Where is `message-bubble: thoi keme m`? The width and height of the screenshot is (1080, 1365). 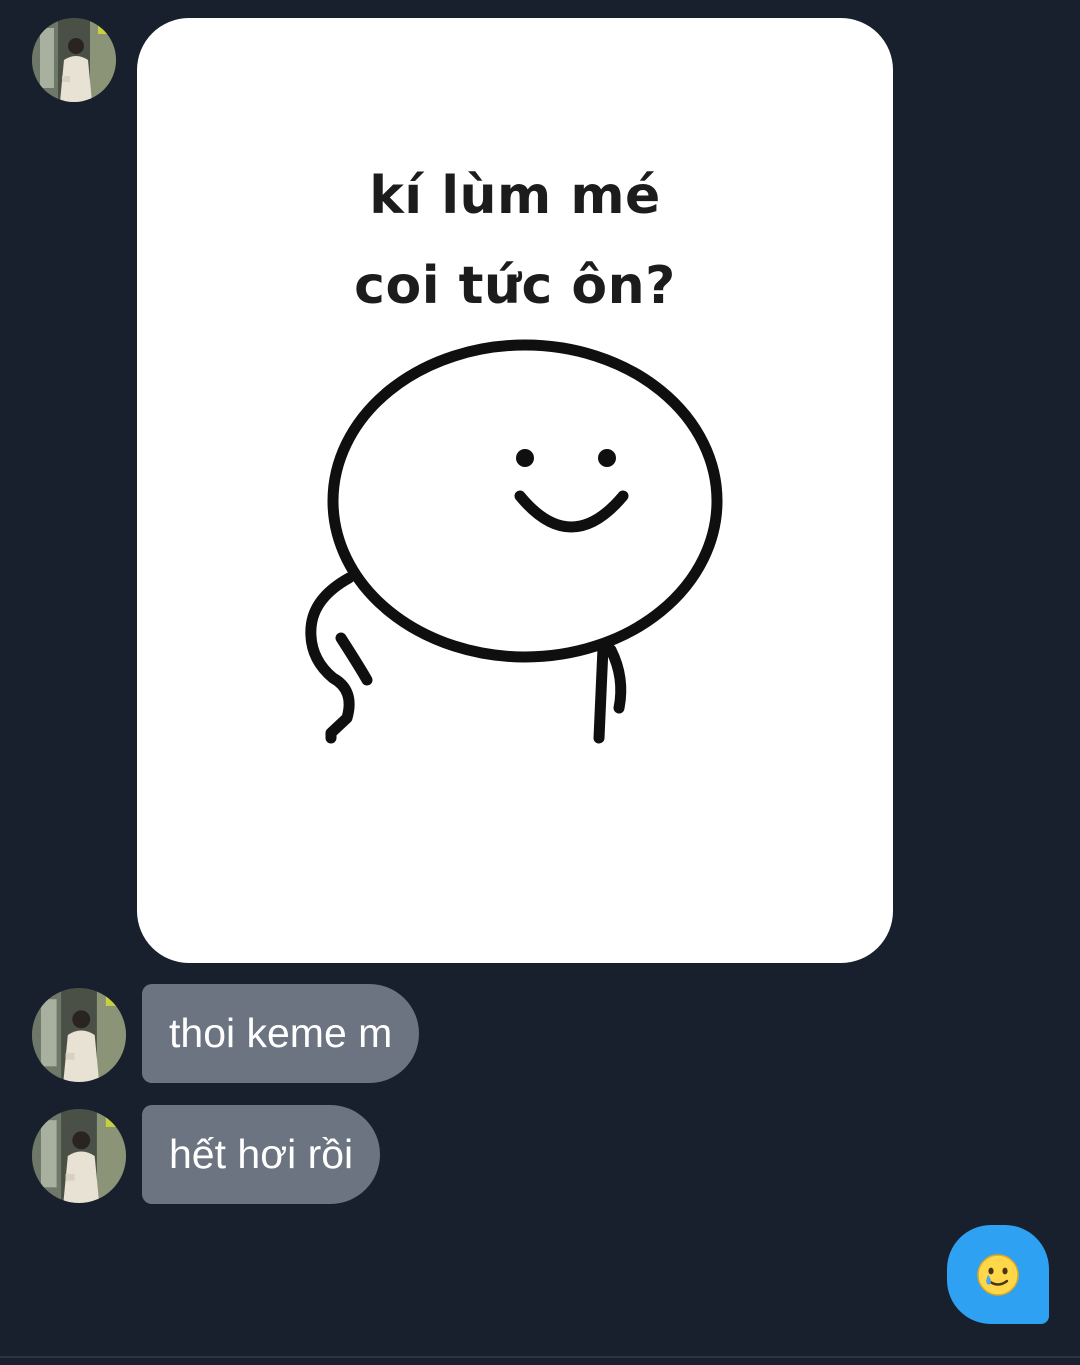 message-bubble: thoi keme m is located at coordinates (281, 1033).